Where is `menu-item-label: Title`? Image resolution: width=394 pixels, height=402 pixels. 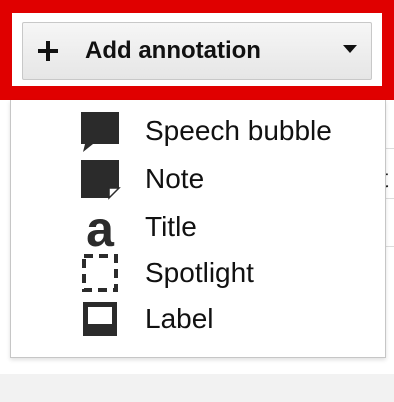
menu-item-label: Title is located at coordinates (171, 226).